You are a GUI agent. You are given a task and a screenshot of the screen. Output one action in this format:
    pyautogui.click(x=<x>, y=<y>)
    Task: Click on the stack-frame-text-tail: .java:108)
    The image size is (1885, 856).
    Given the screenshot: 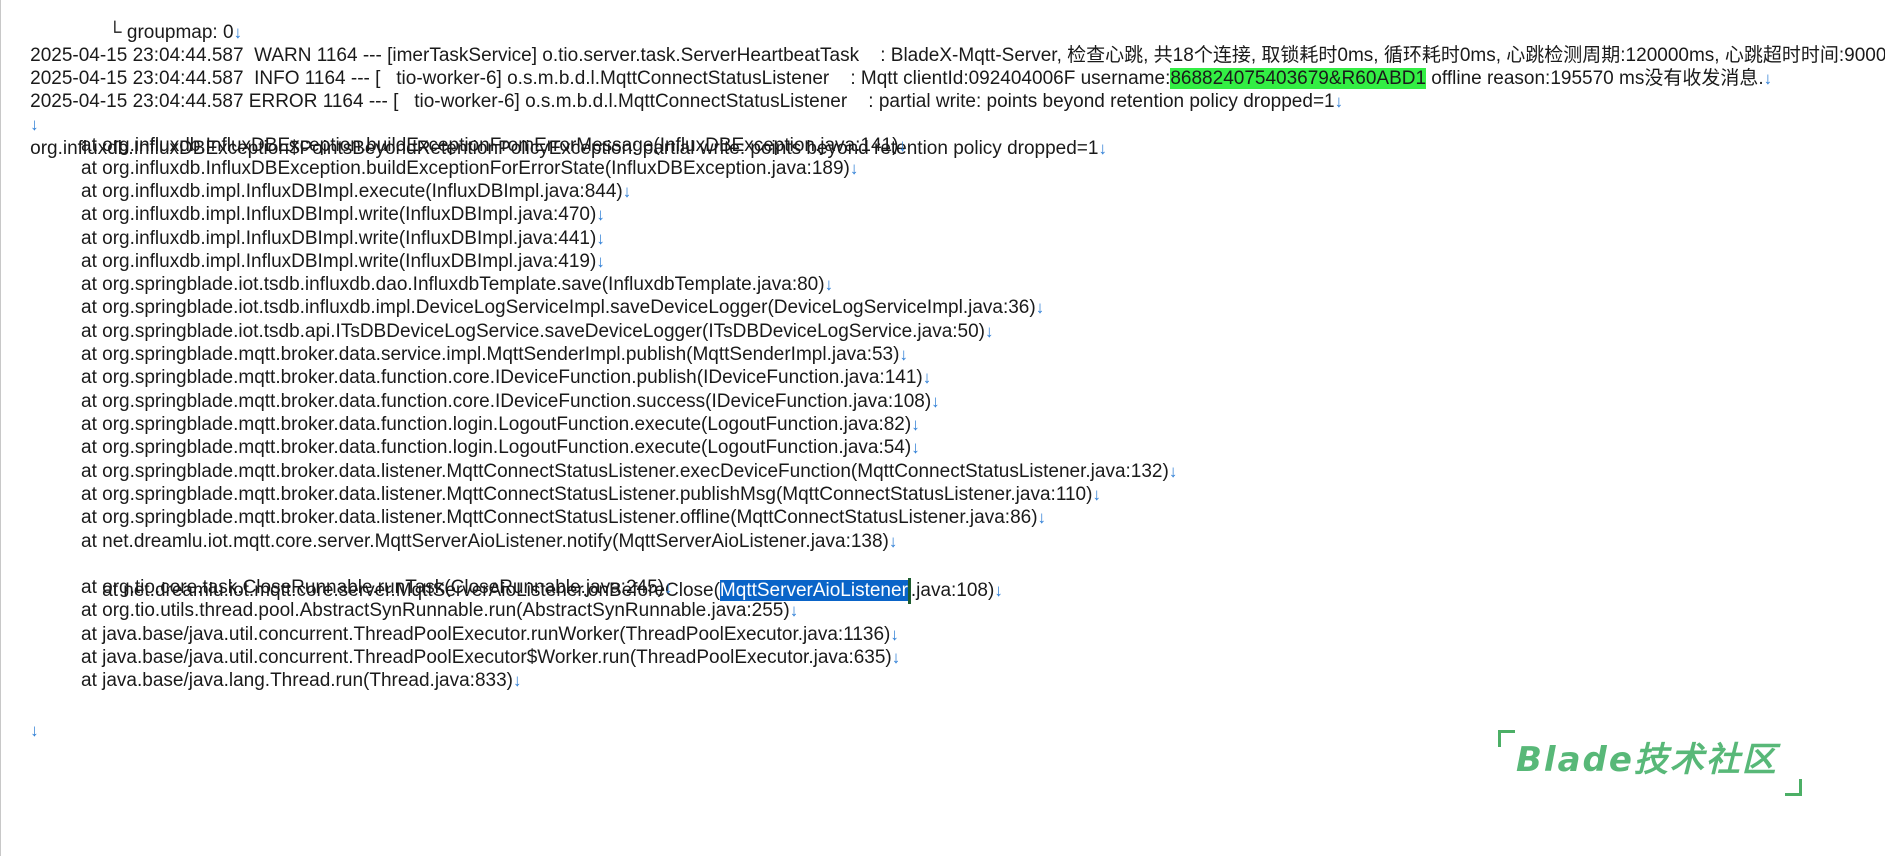 What is the action you would take?
    pyautogui.click(x=952, y=590)
    